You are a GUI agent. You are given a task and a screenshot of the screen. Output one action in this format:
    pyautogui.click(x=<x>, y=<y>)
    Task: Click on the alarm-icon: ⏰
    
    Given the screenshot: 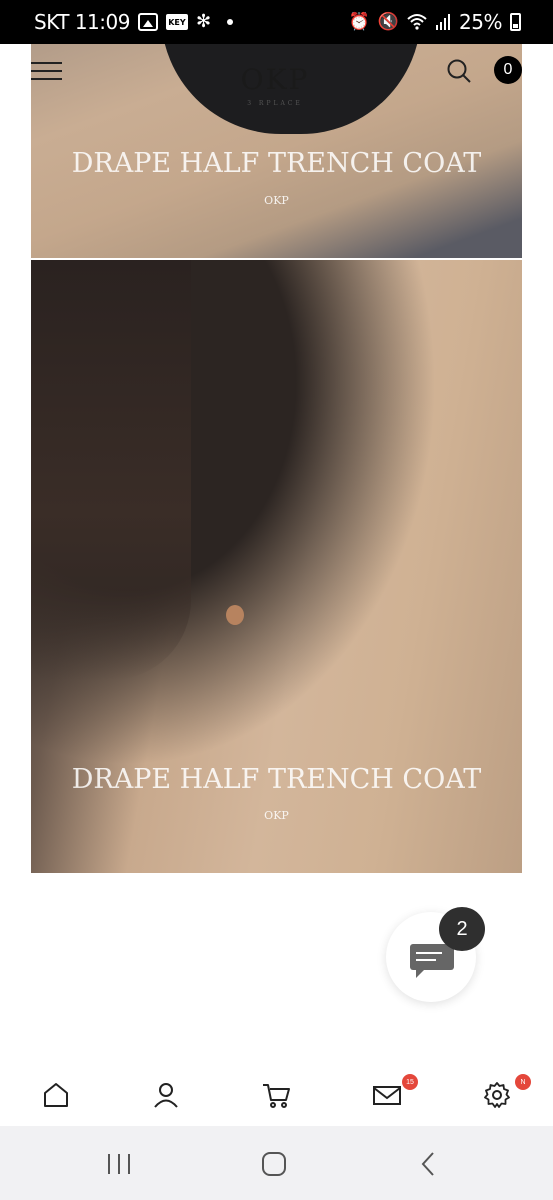 What is the action you would take?
    pyautogui.click(x=359, y=22)
    